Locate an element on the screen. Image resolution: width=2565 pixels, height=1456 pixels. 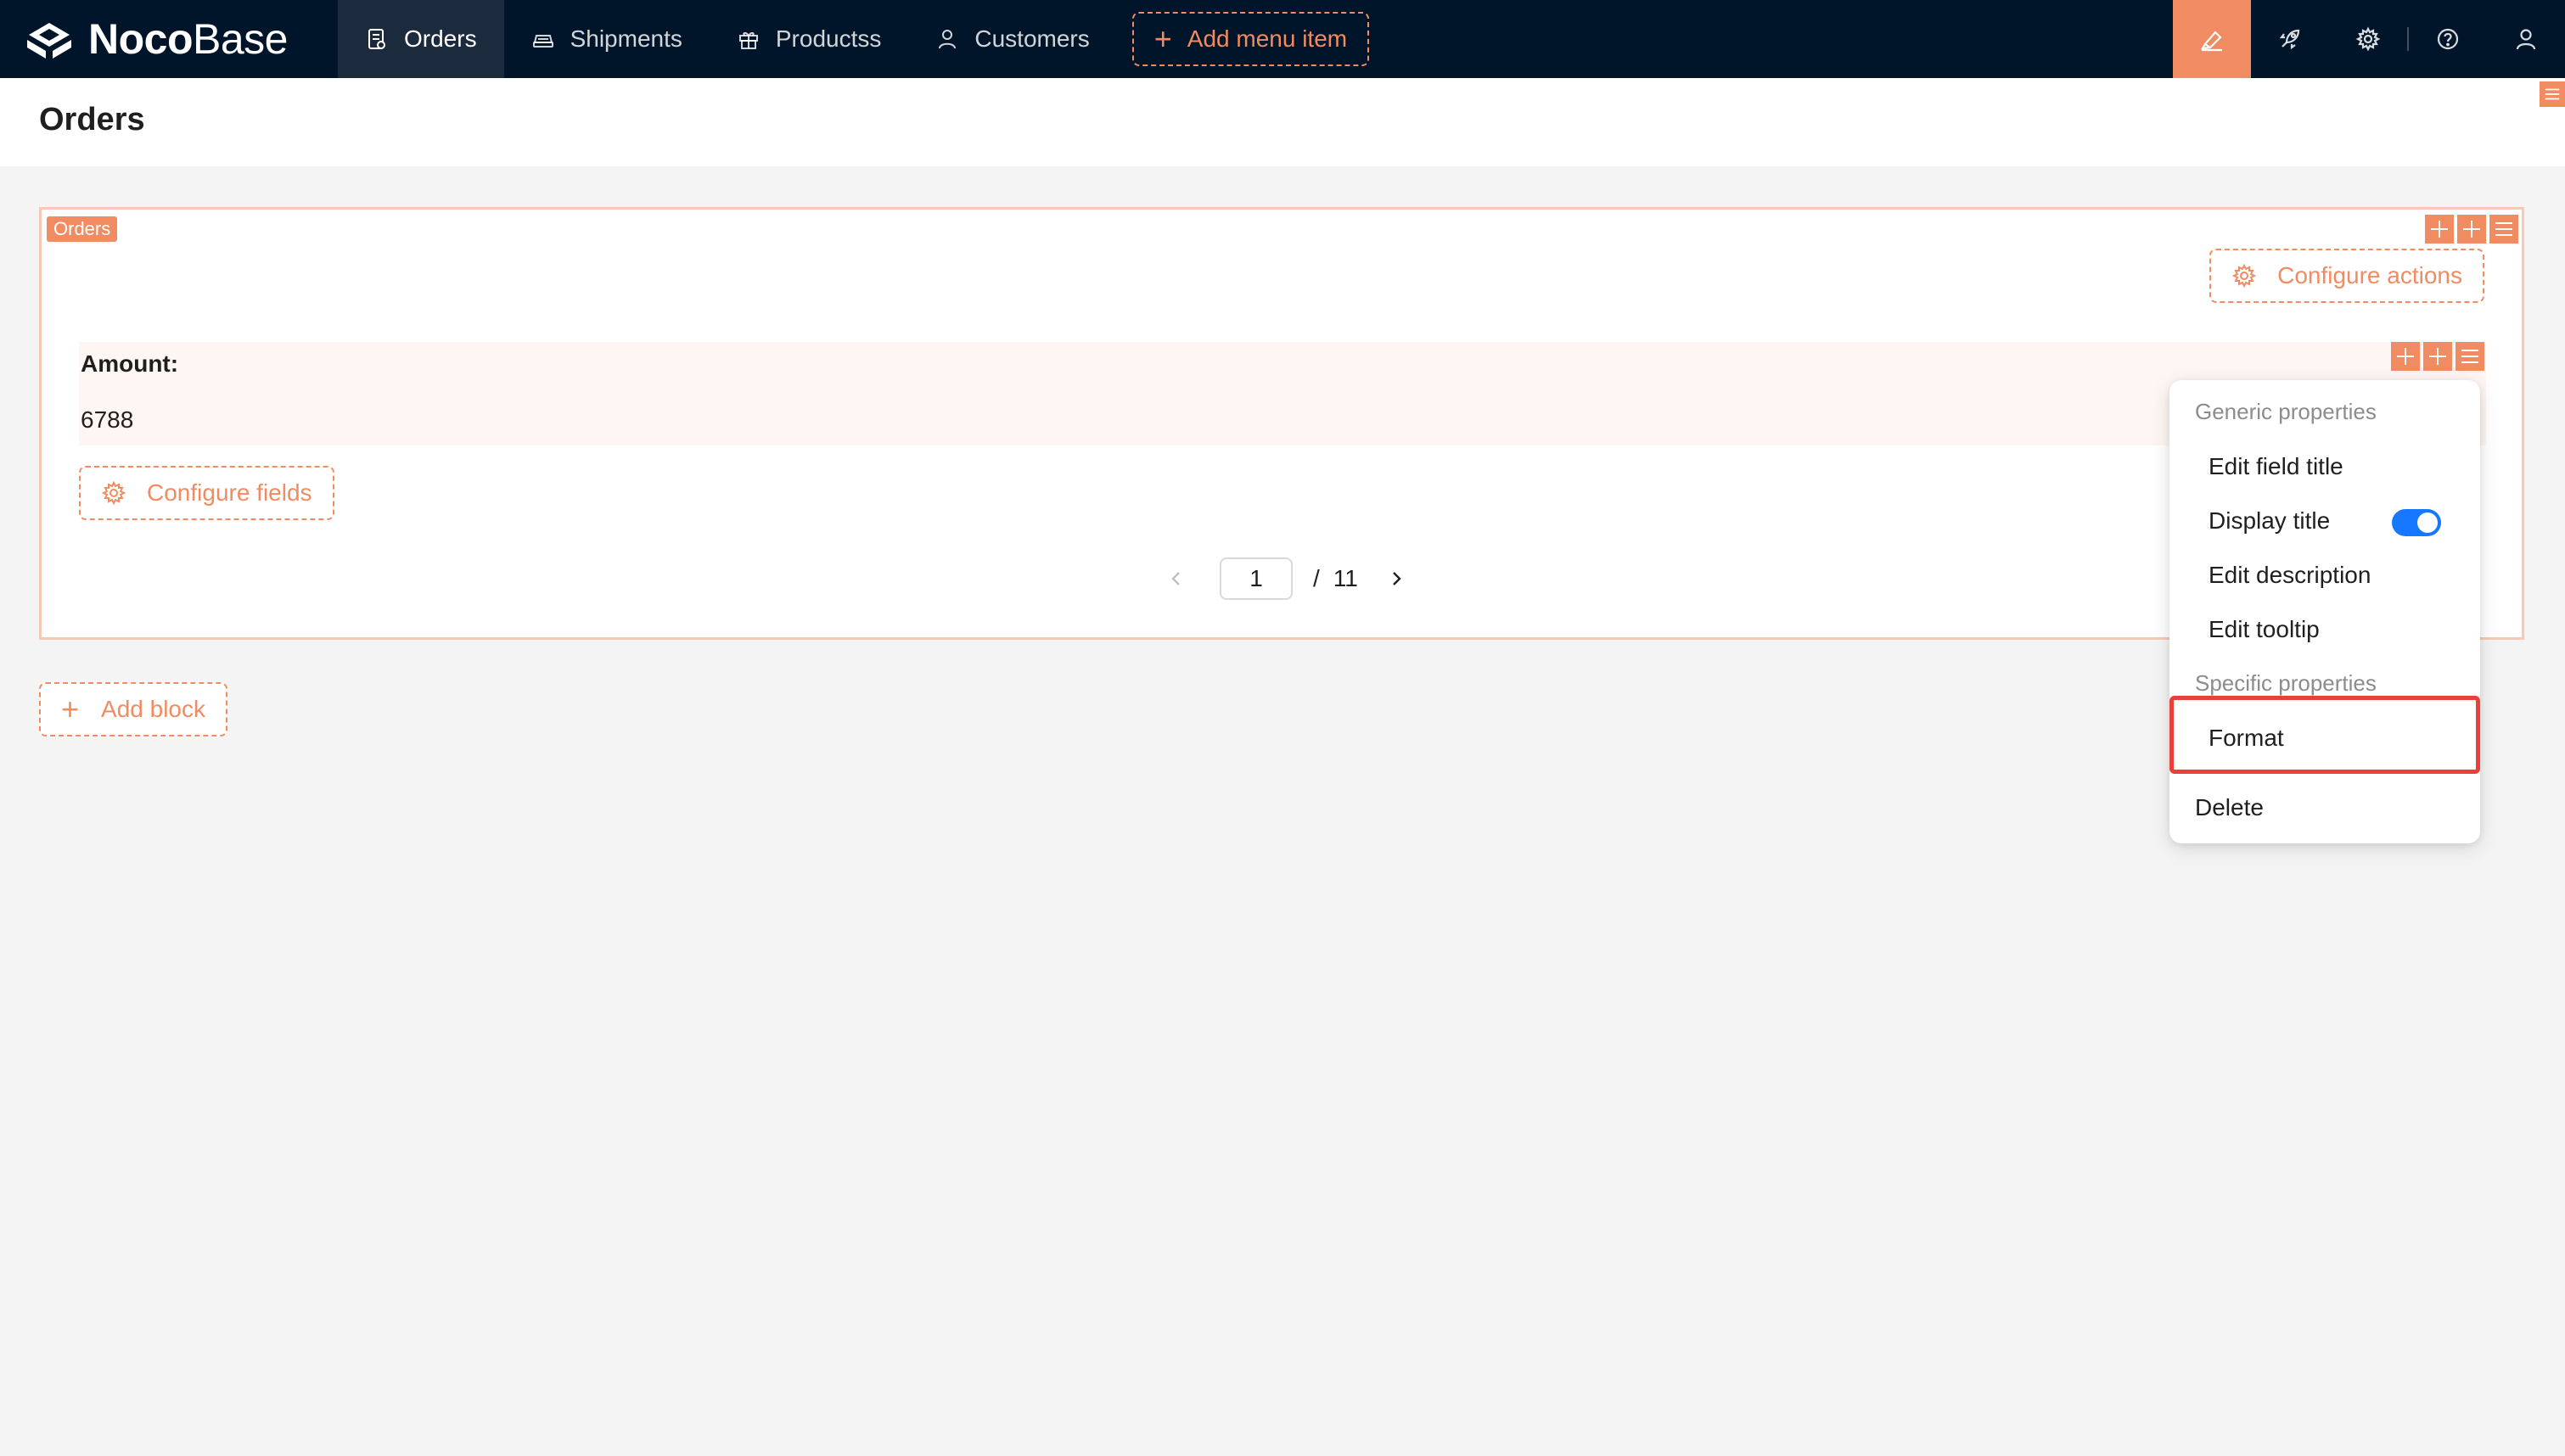
prev-page-button is located at coordinates (1176, 578).